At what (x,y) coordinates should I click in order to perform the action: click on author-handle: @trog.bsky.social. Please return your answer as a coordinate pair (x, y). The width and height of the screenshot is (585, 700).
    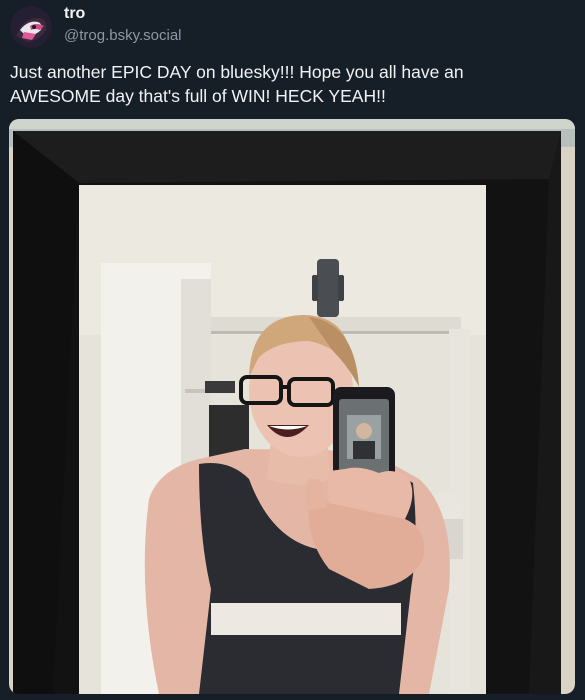
    Looking at the image, I should click on (123, 35).